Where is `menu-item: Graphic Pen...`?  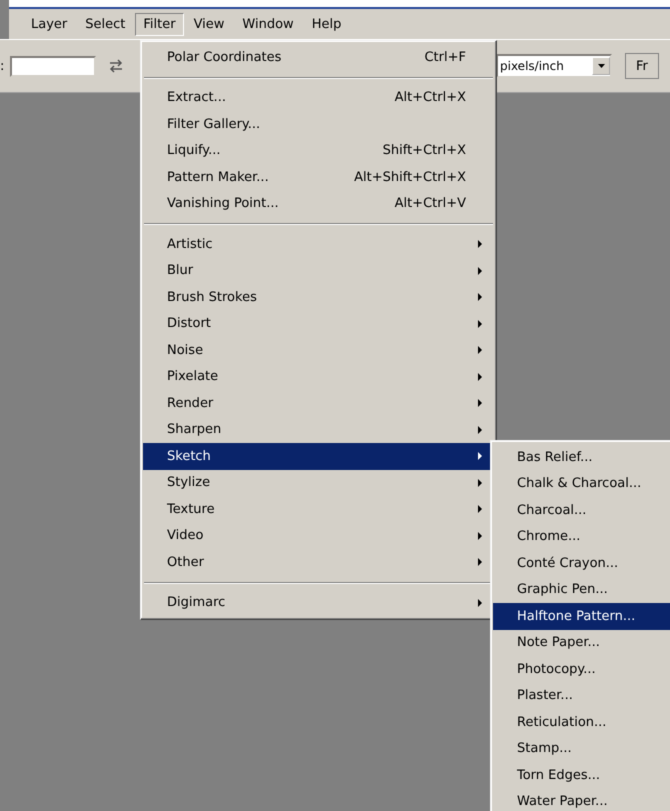
menu-item: Graphic Pen... is located at coordinates (581, 589).